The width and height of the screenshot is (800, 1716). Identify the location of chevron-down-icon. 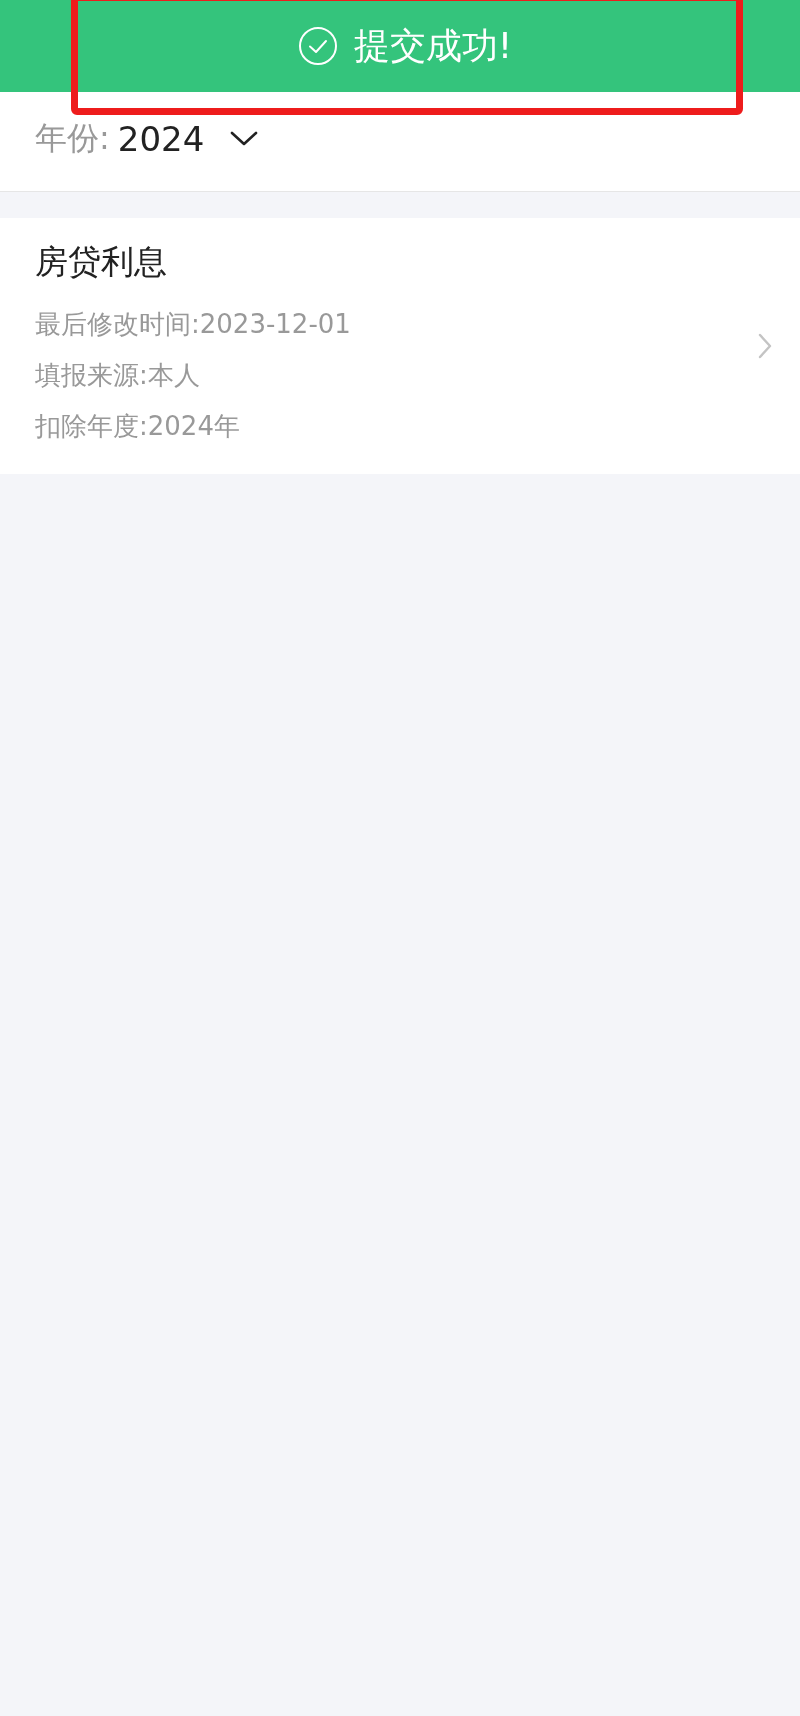
(244, 138).